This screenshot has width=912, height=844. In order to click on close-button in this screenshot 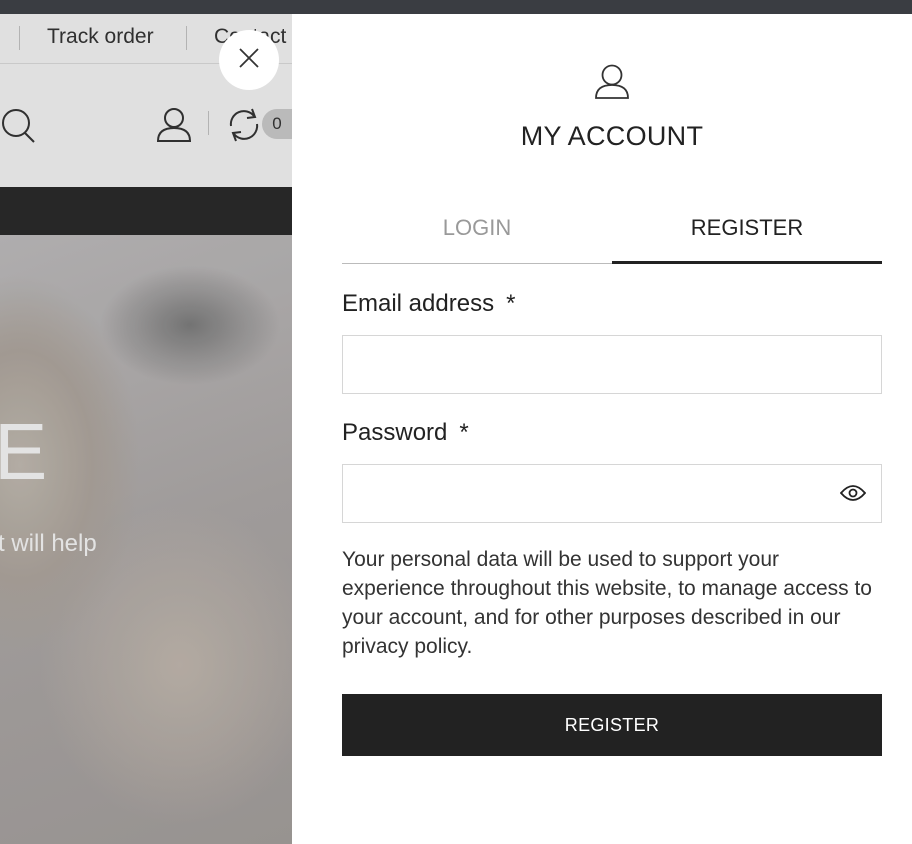, I will do `click(249, 60)`.